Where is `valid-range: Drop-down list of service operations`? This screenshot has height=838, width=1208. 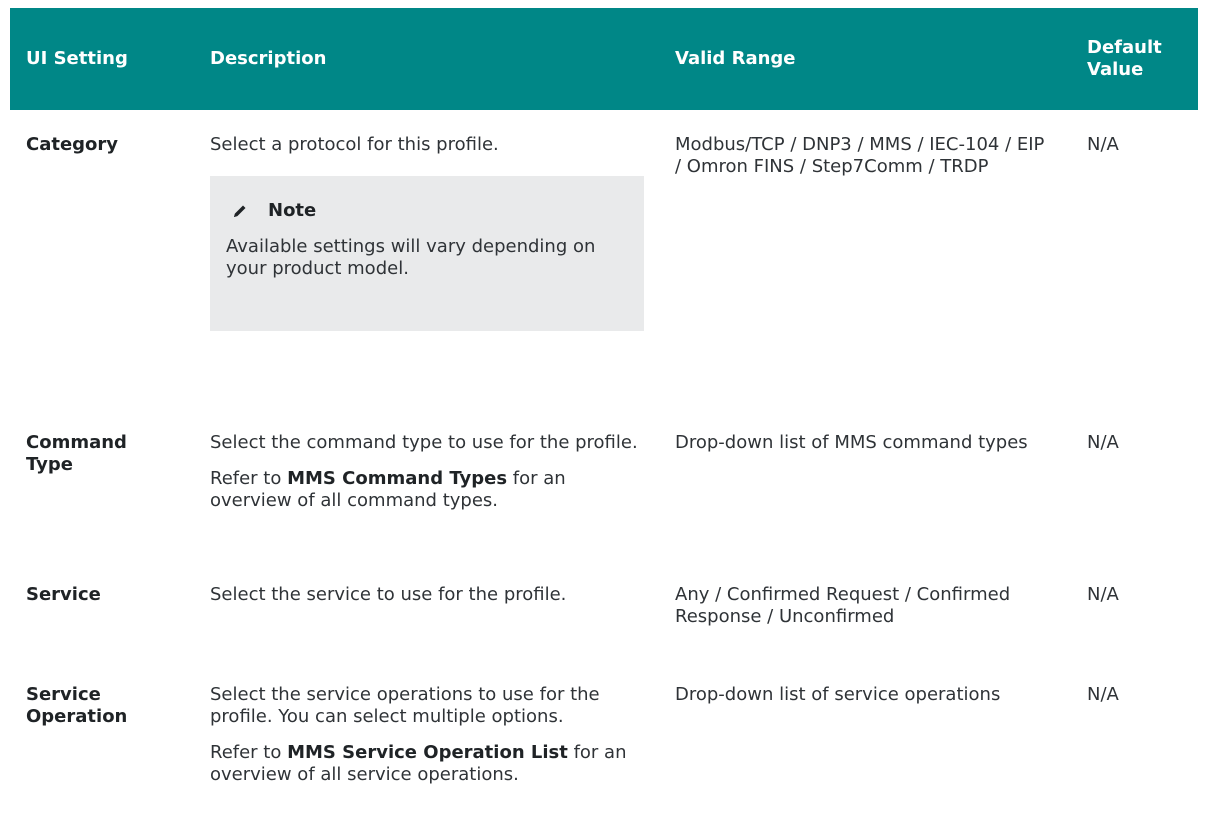
valid-range: Drop-down list of service operations is located at coordinates (838, 694).